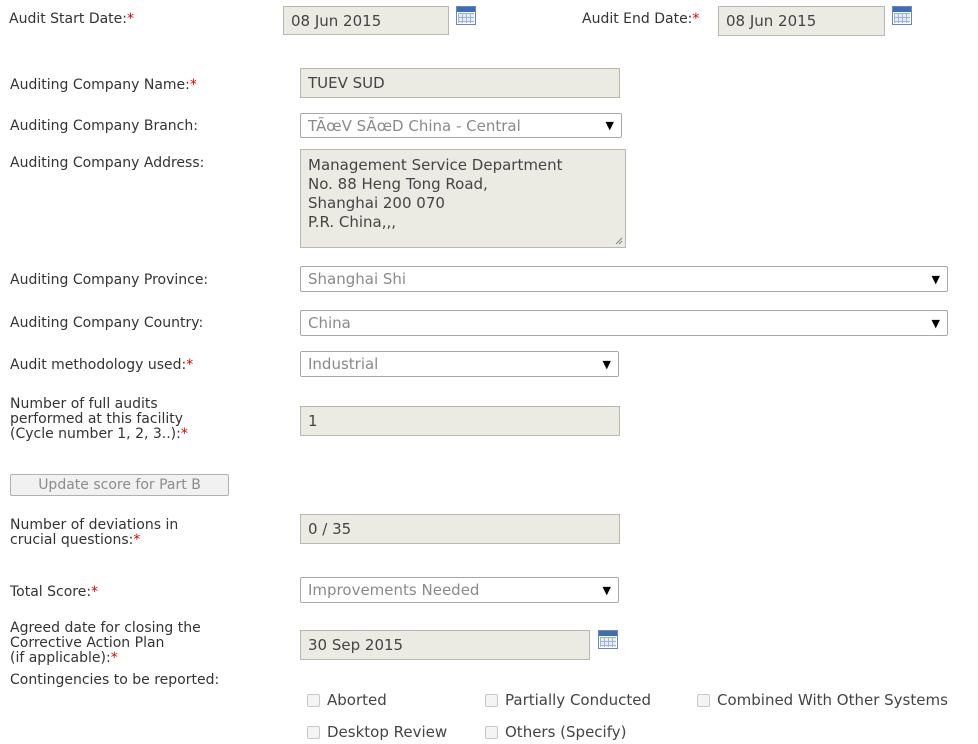 The width and height of the screenshot is (978, 744). Describe the element at coordinates (352, 222) in the screenshot. I see `address-line: P.R. China,,,` at that location.